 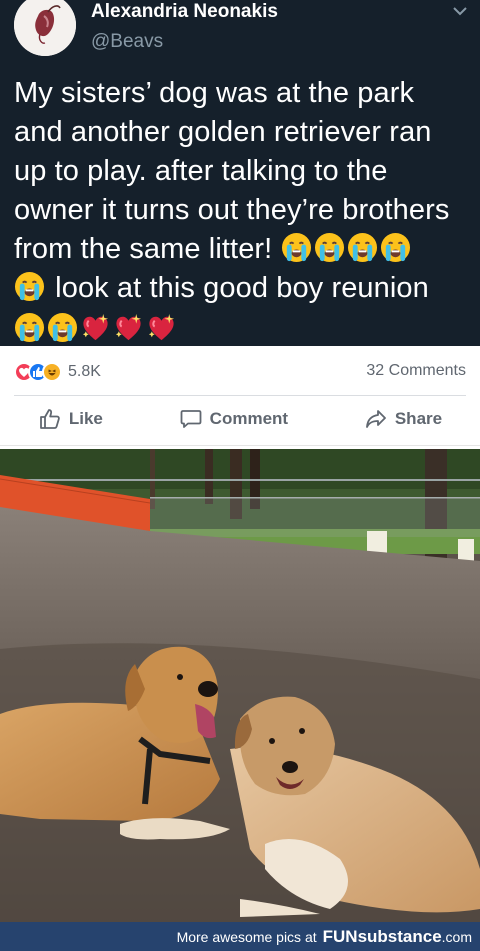 I want to click on emoji-row, so click(x=244, y=329).